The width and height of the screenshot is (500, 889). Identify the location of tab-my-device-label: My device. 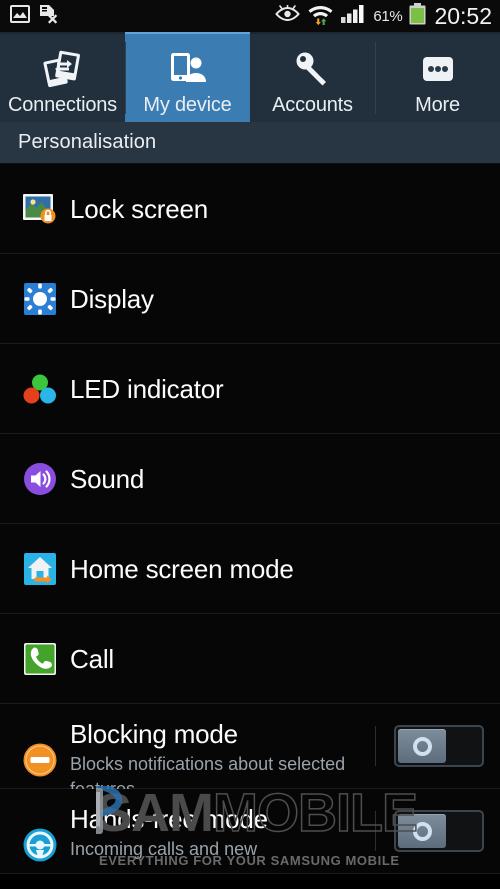
(187, 105).